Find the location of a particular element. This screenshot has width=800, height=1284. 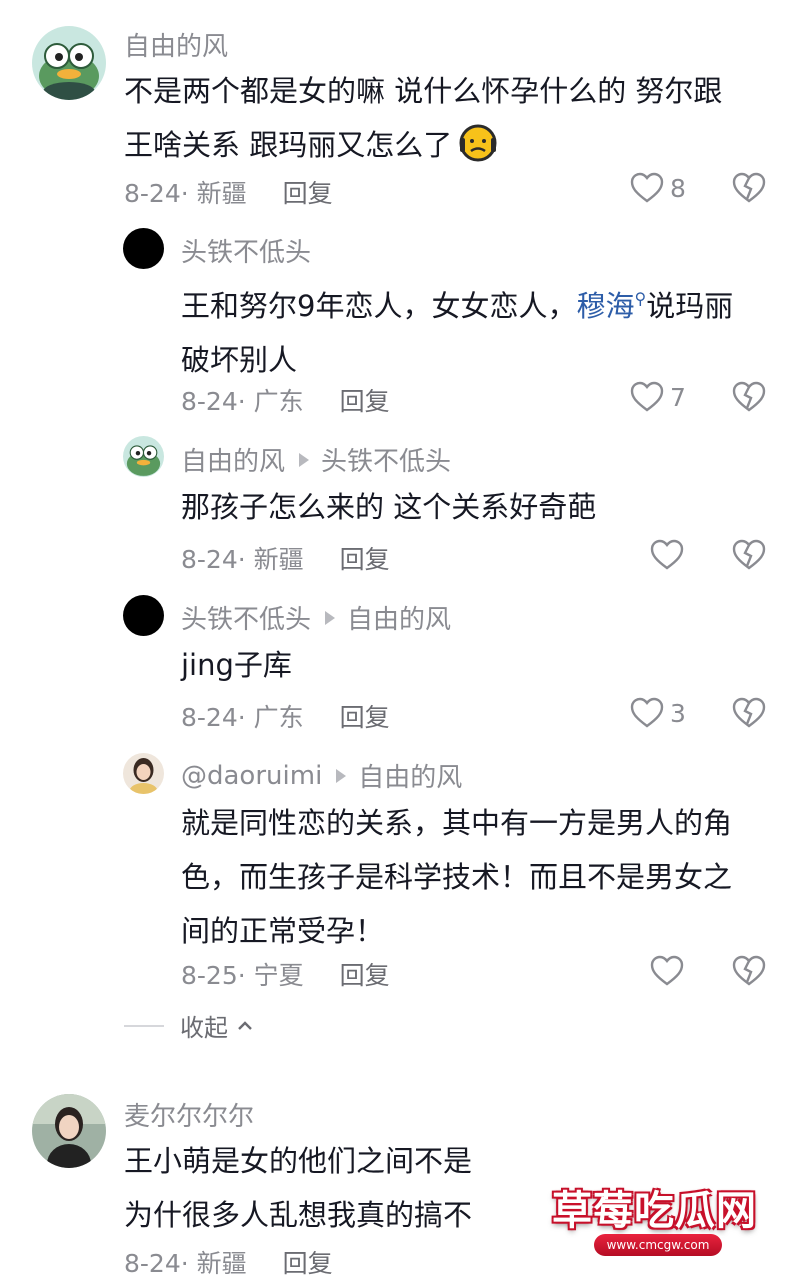

watermark-url: www.cmcgw.com is located at coordinates (658, 1245).